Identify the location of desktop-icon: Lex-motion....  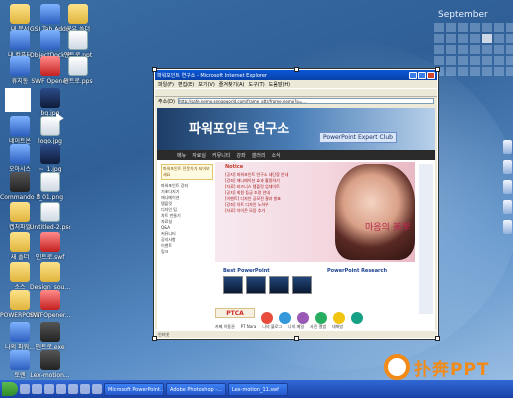
(50, 364).